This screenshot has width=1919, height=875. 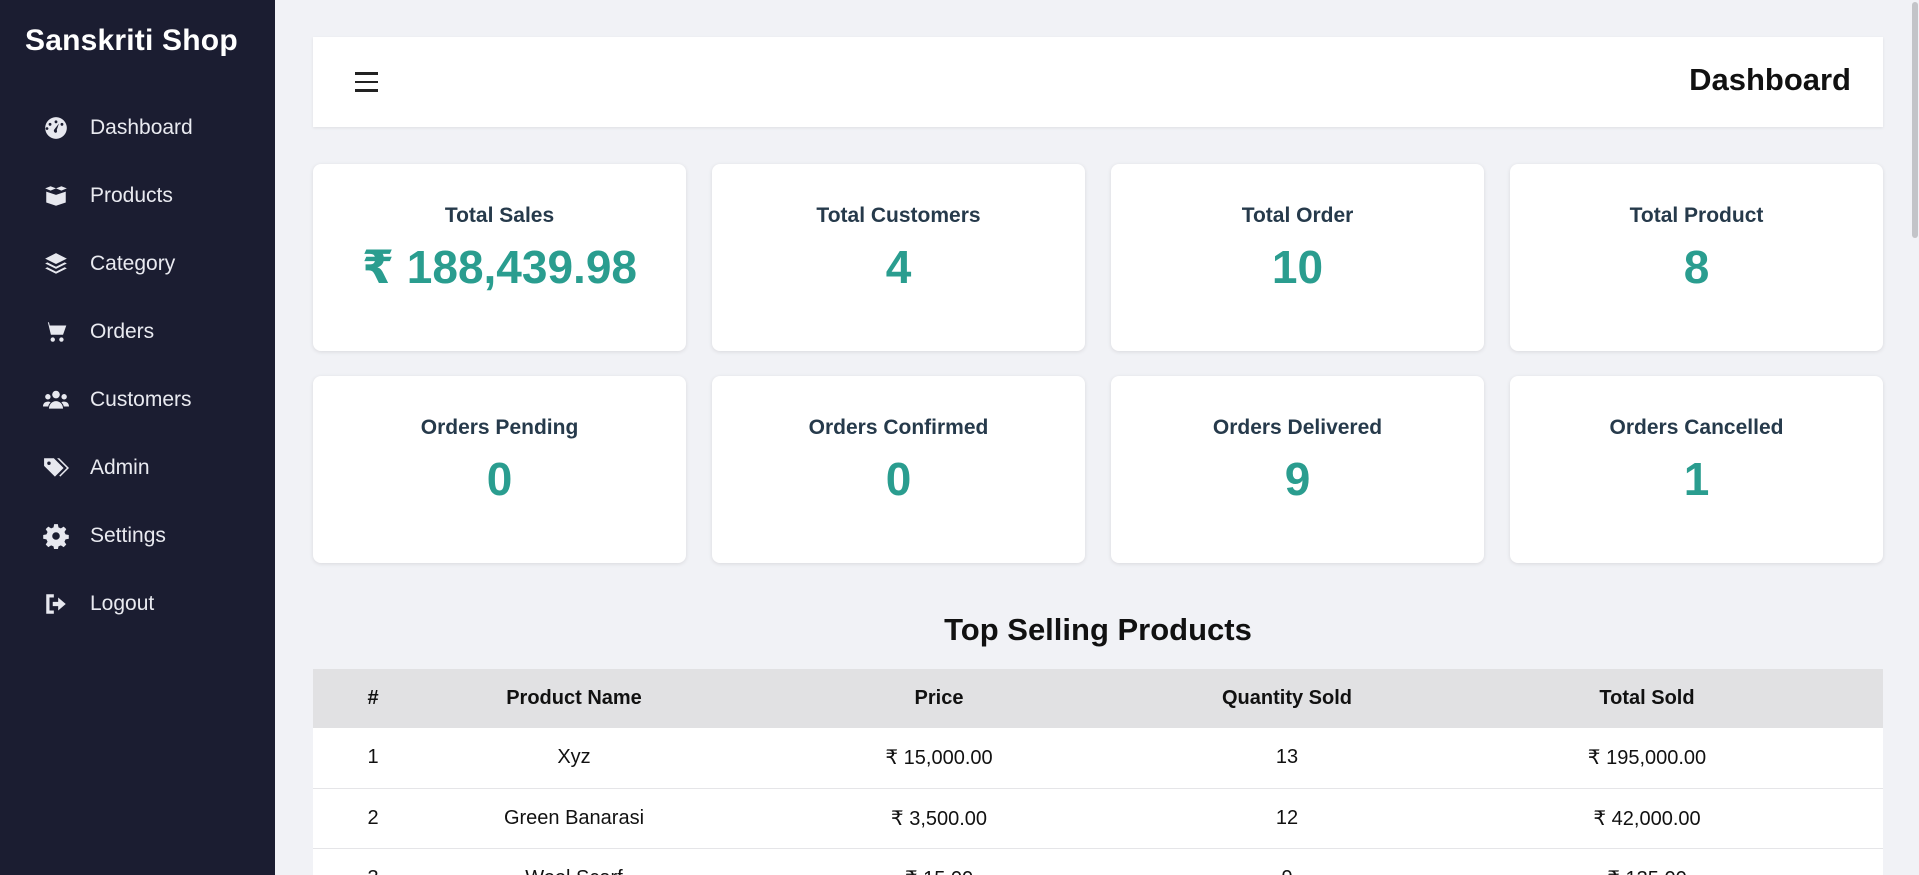 What do you see at coordinates (499, 215) in the screenshot?
I see `stat-label: Total Sales` at bounding box center [499, 215].